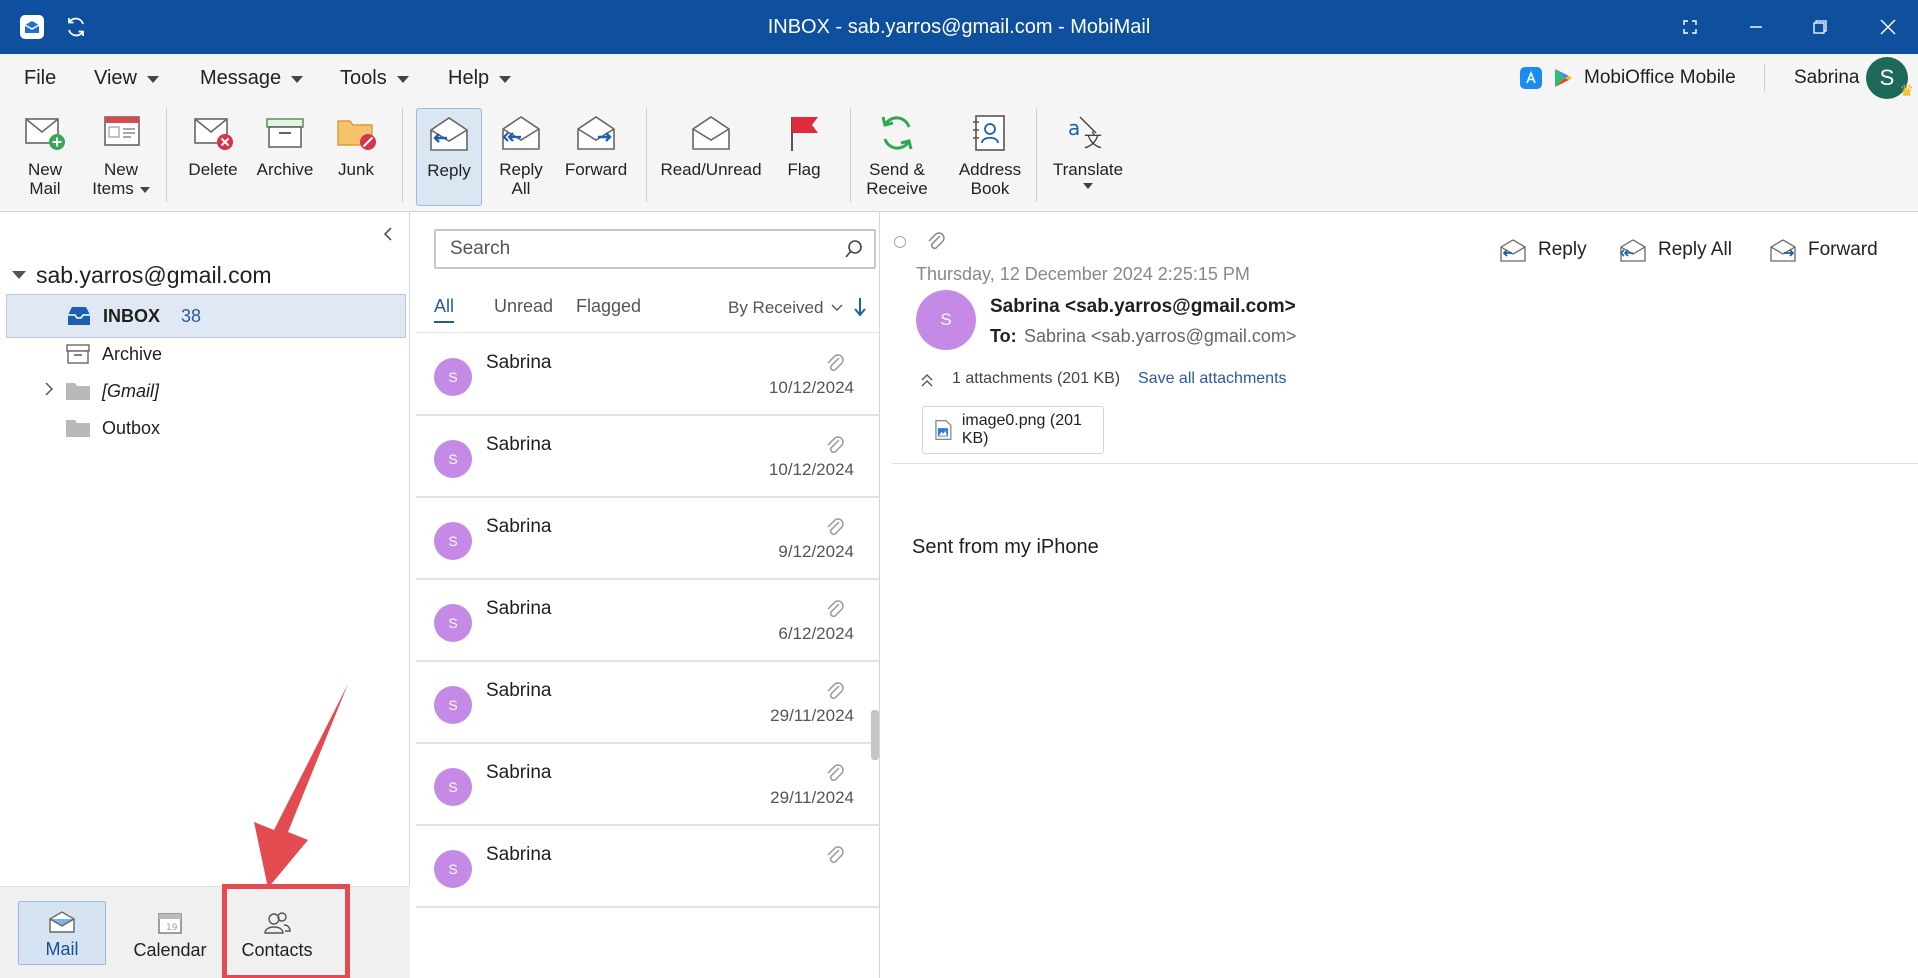 Image resolution: width=1918 pixels, height=978 pixels. What do you see at coordinates (1160, 336) in the screenshot?
I see `recipient-address: Sabrina <sab.yarros@gmail.com>` at bounding box center [1160, 336].